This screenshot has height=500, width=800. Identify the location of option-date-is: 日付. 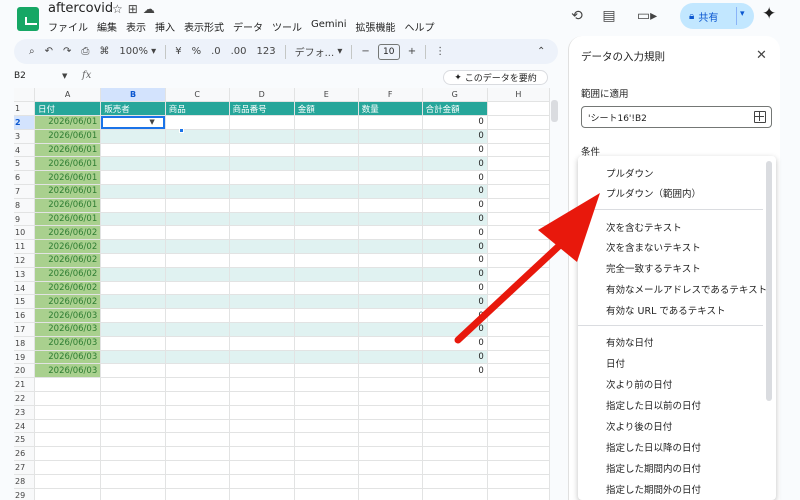
(615, 363).